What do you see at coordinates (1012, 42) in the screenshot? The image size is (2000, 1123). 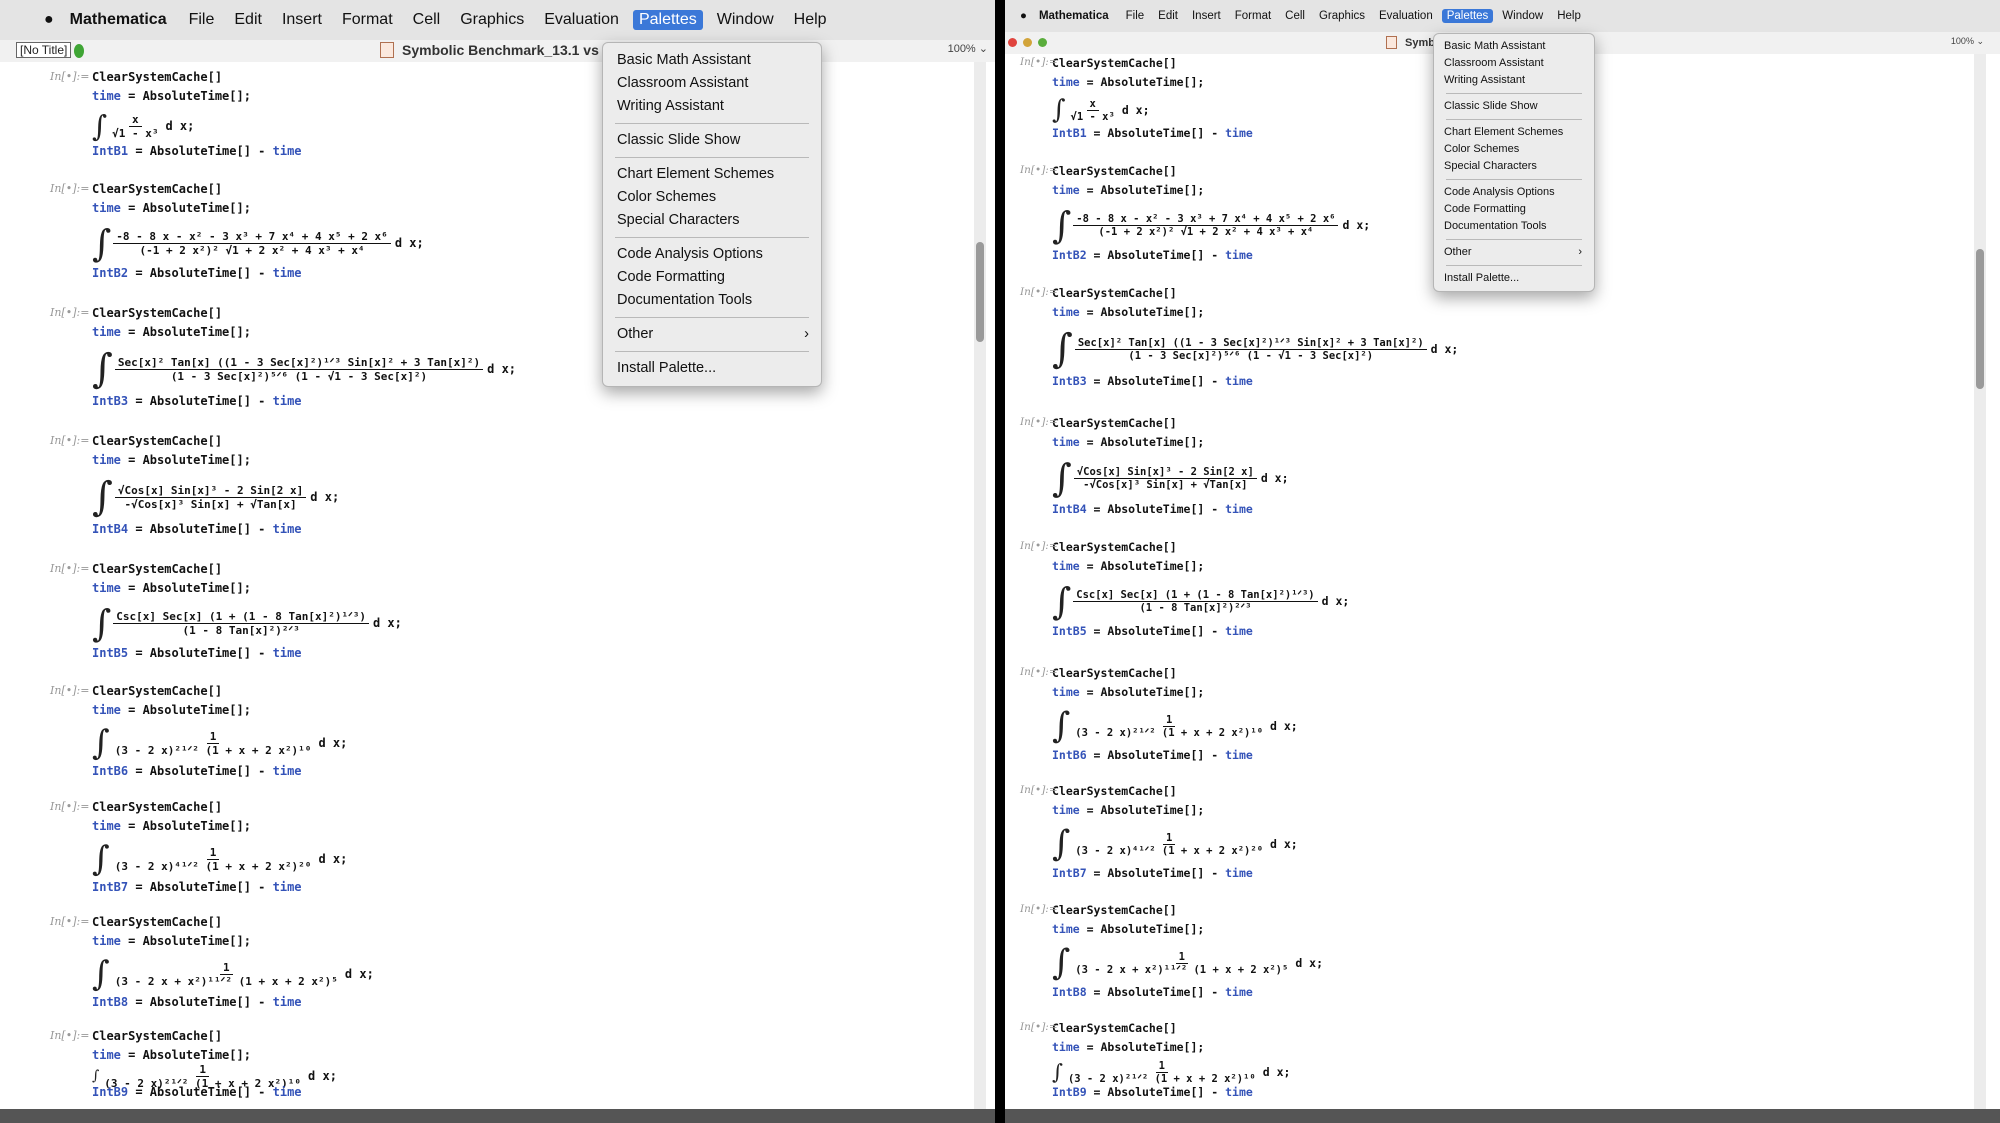 I see `close-button` at bounding box center [1012, 42].